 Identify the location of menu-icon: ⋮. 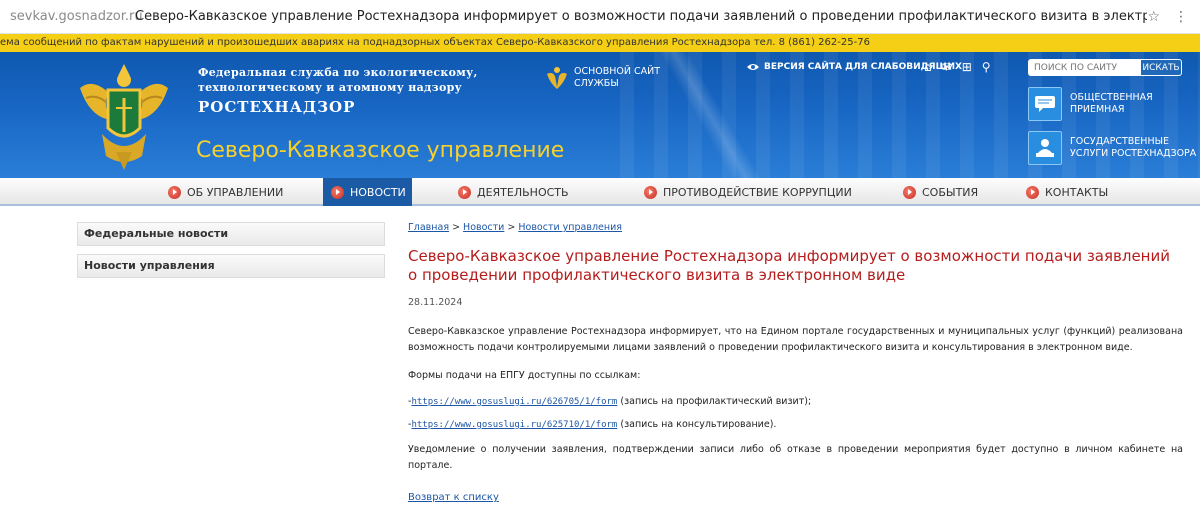
(1181, 17).